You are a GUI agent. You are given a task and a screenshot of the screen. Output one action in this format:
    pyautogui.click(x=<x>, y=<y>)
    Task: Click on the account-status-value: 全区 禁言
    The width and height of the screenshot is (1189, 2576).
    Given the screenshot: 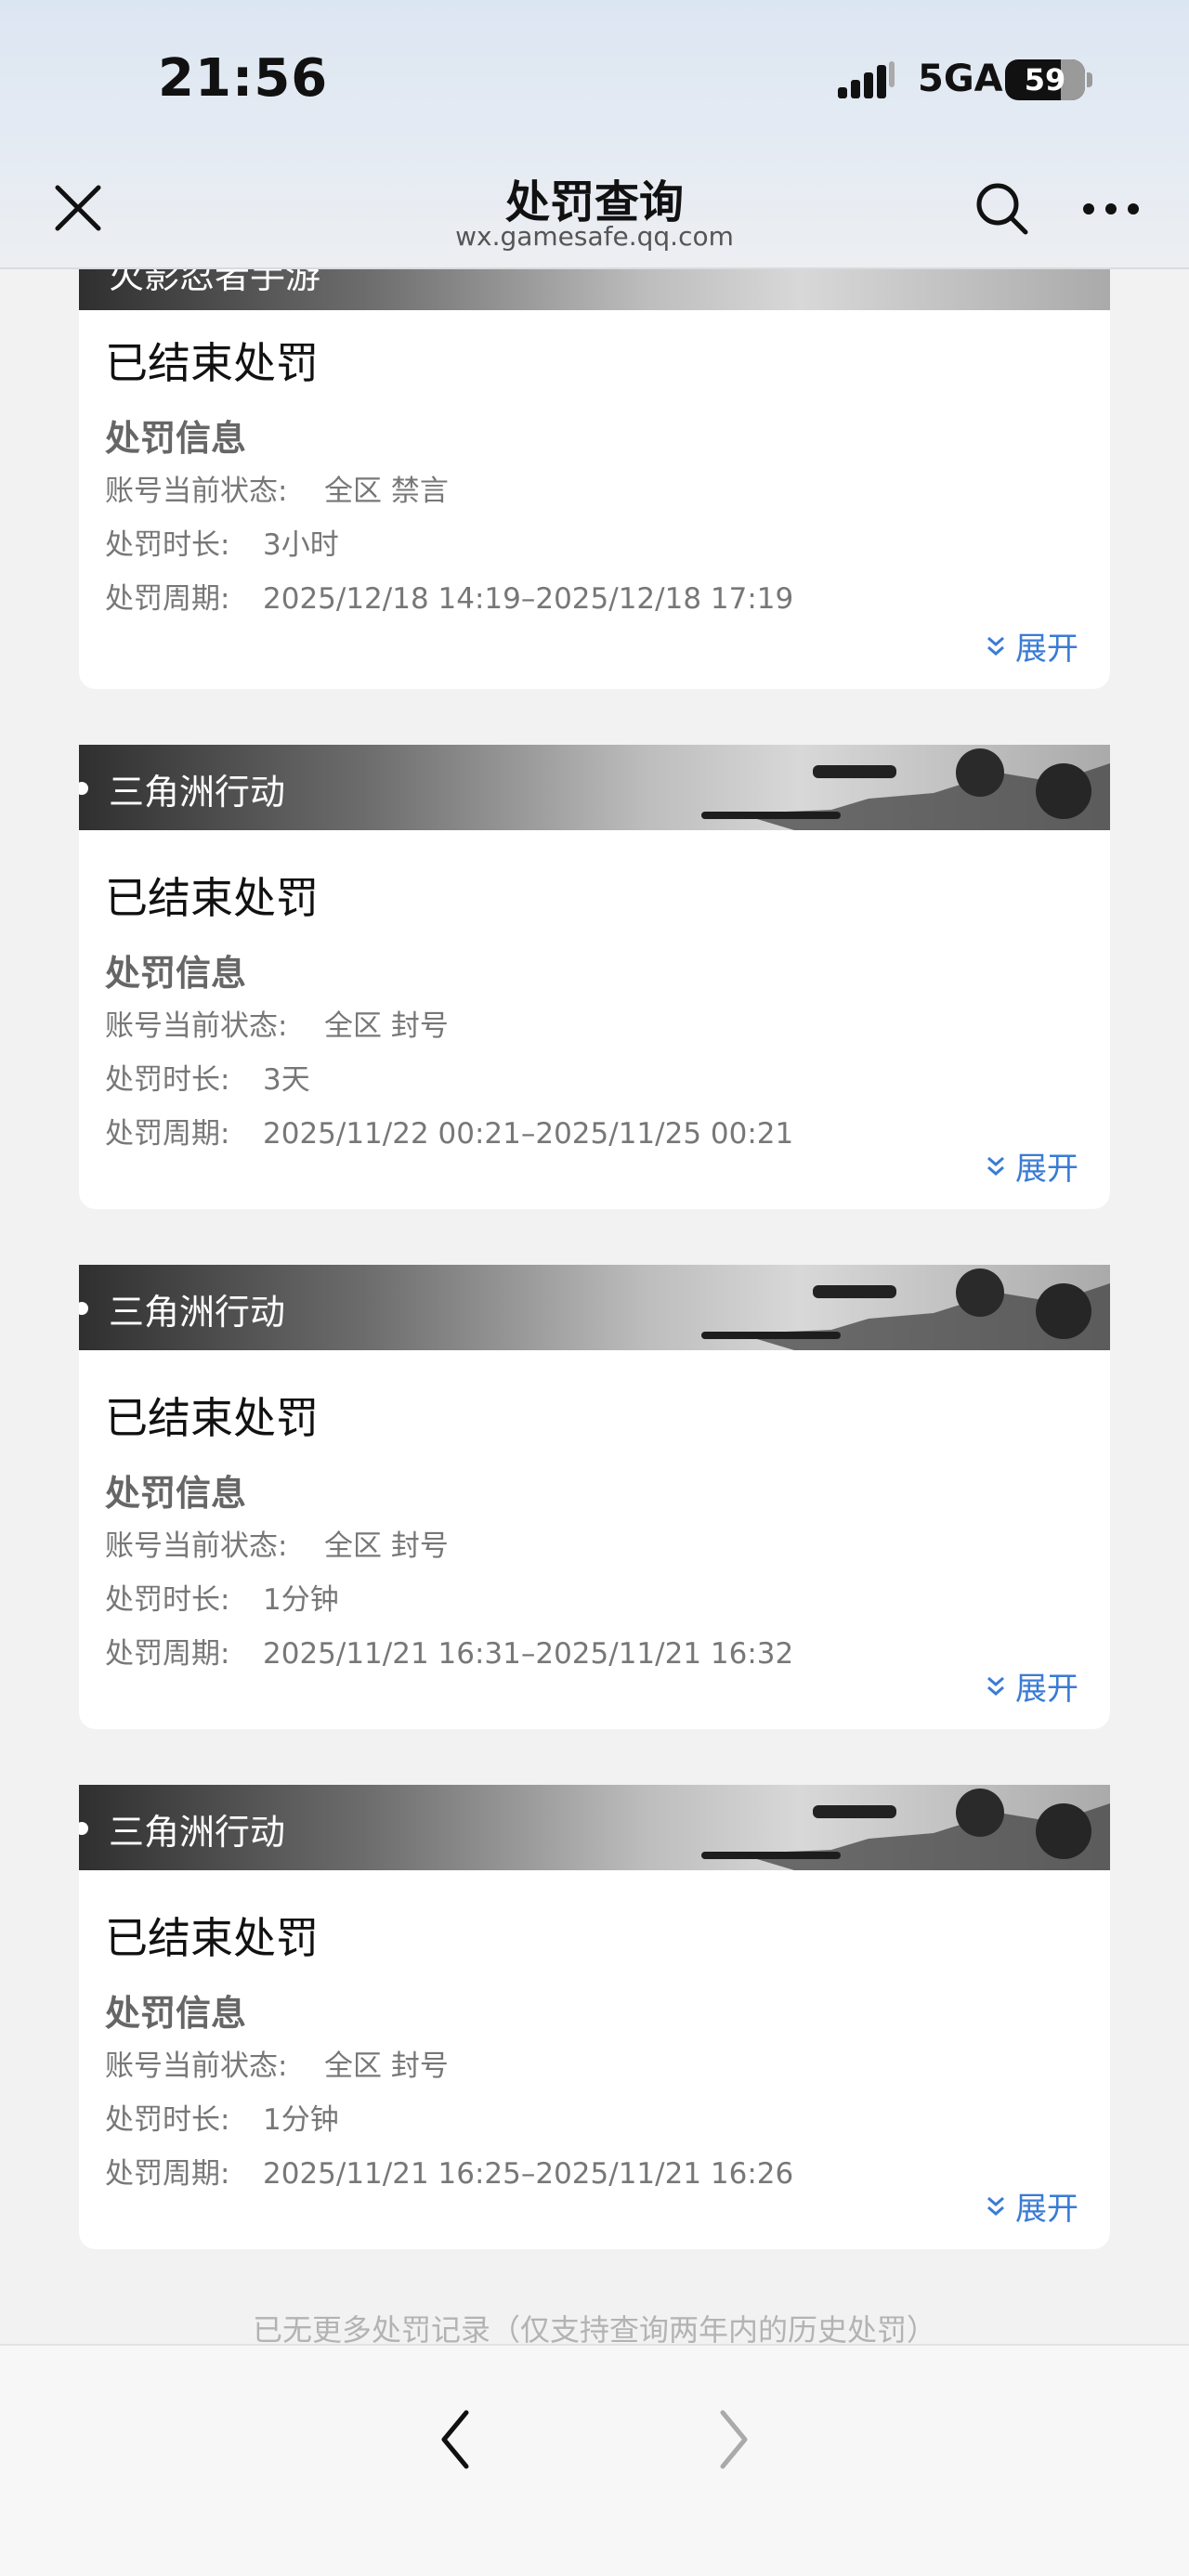 What is the action you would take?
    pyautogui.click(x=387, y=491)
    